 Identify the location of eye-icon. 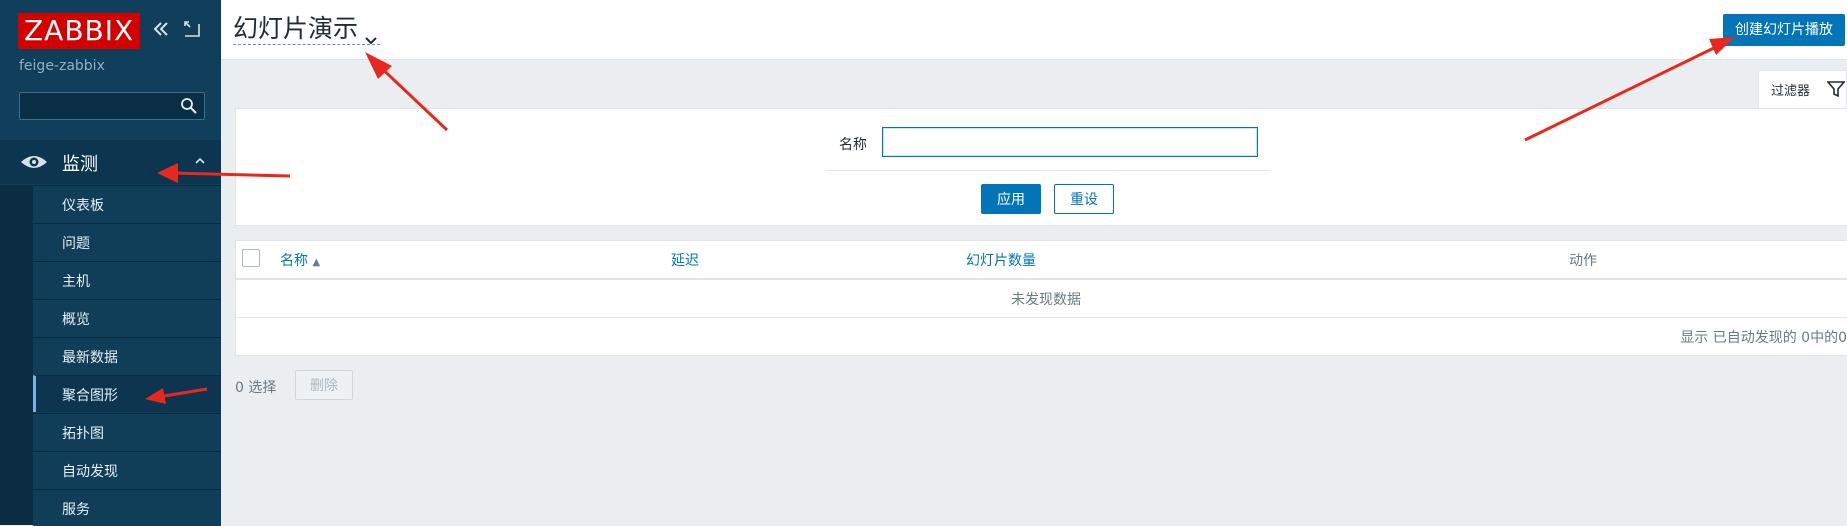
(34, 164).